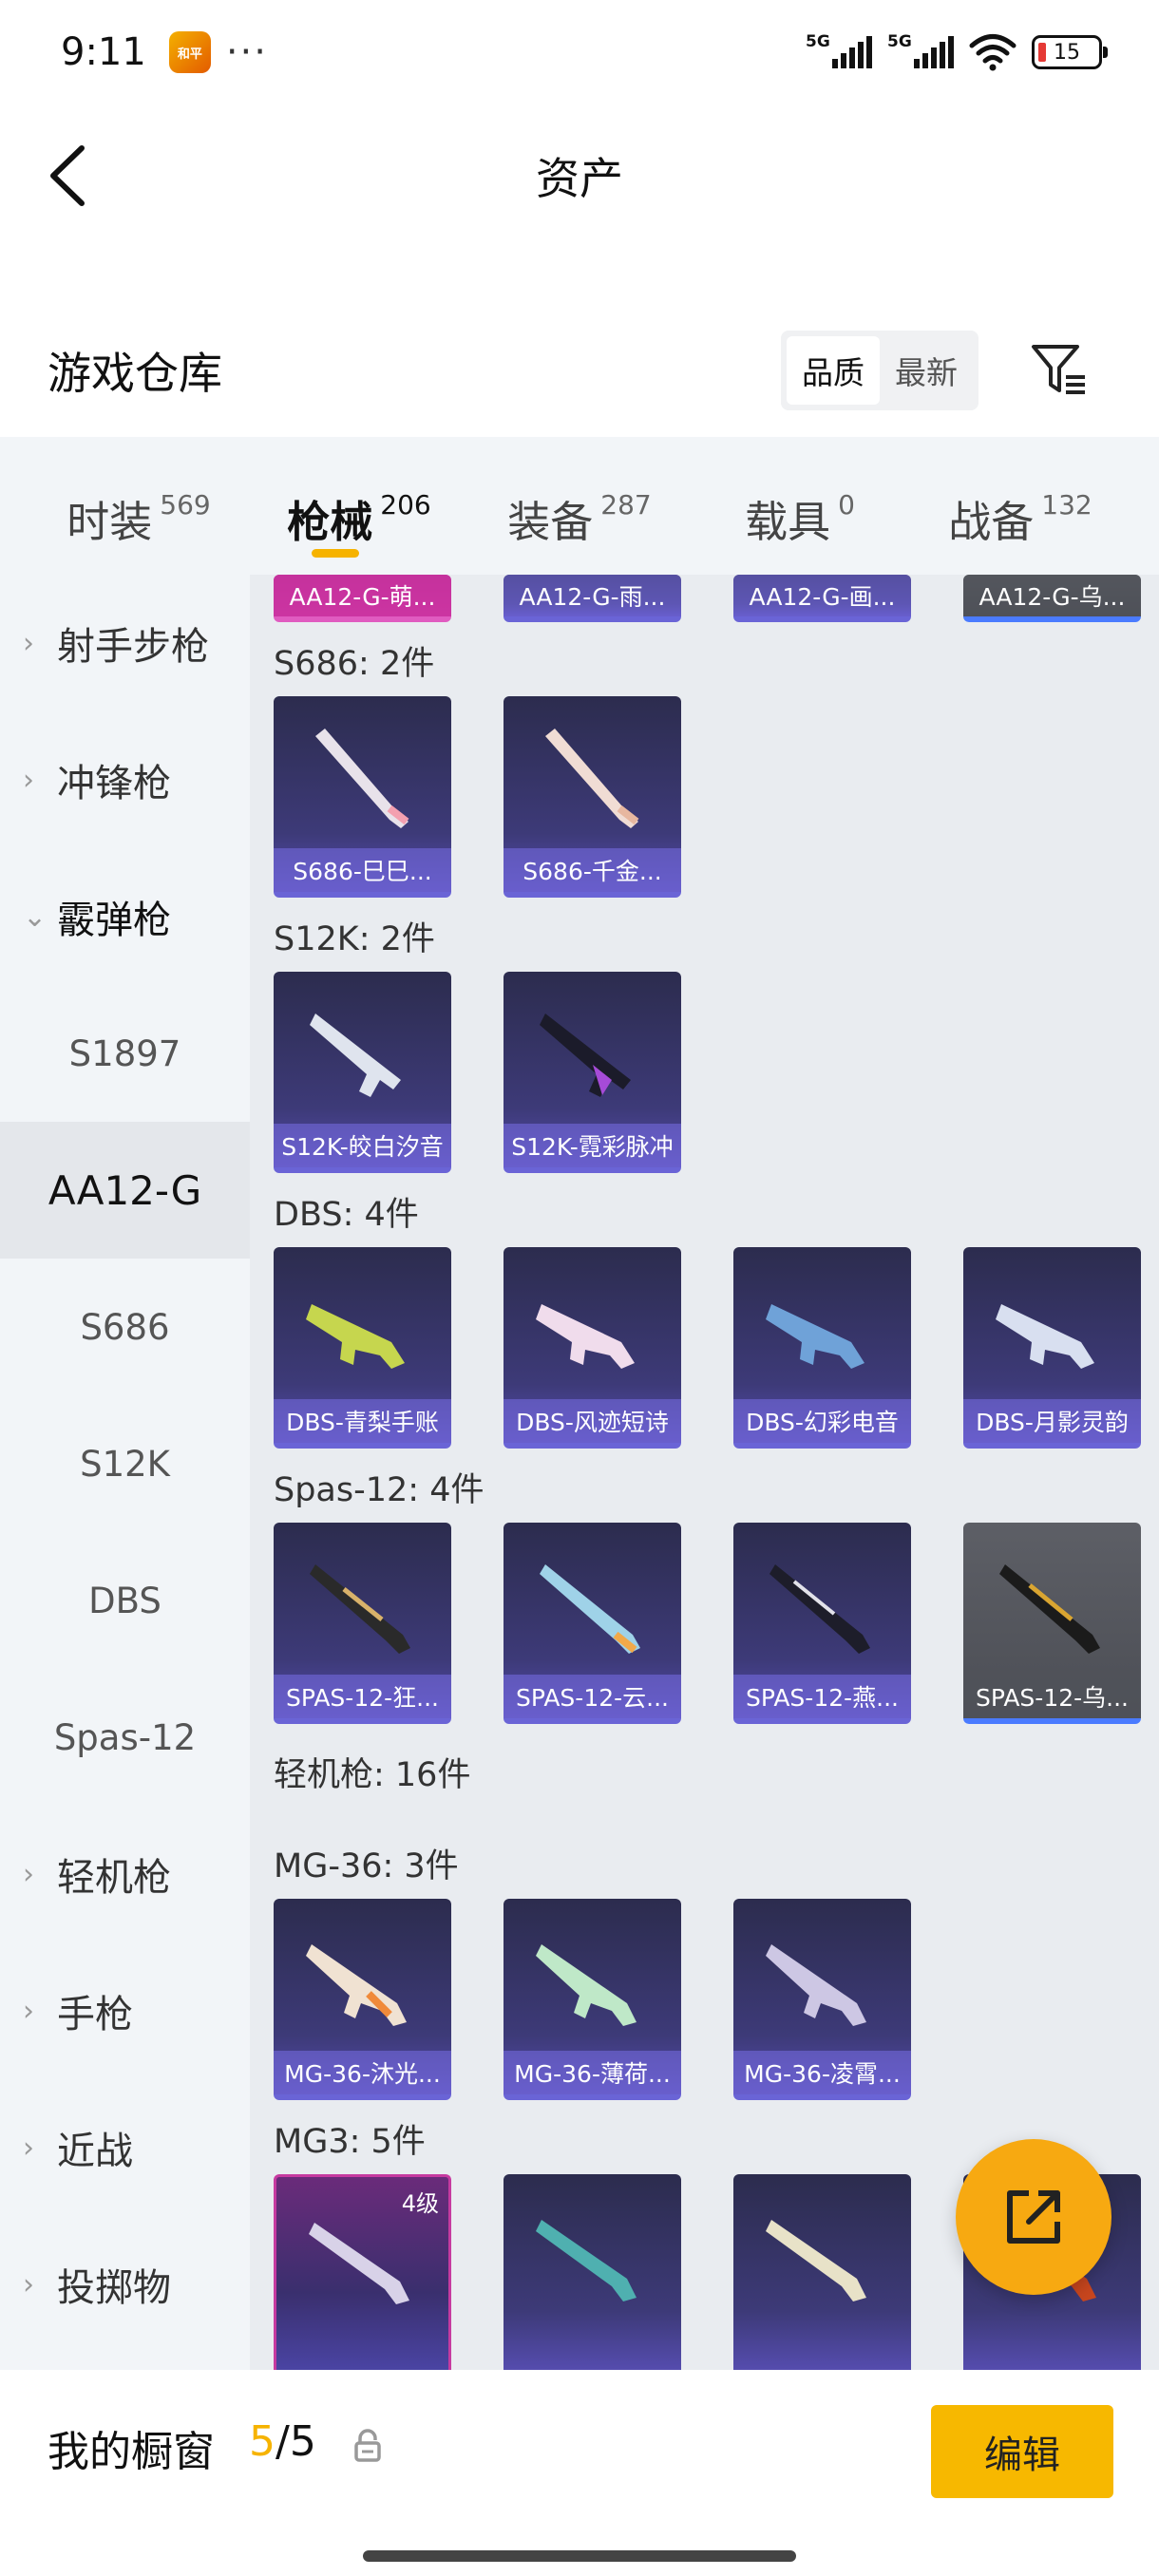  I want to click on sidebar-item-marksman-rifle: › 射手步枪, so click(125, 643).